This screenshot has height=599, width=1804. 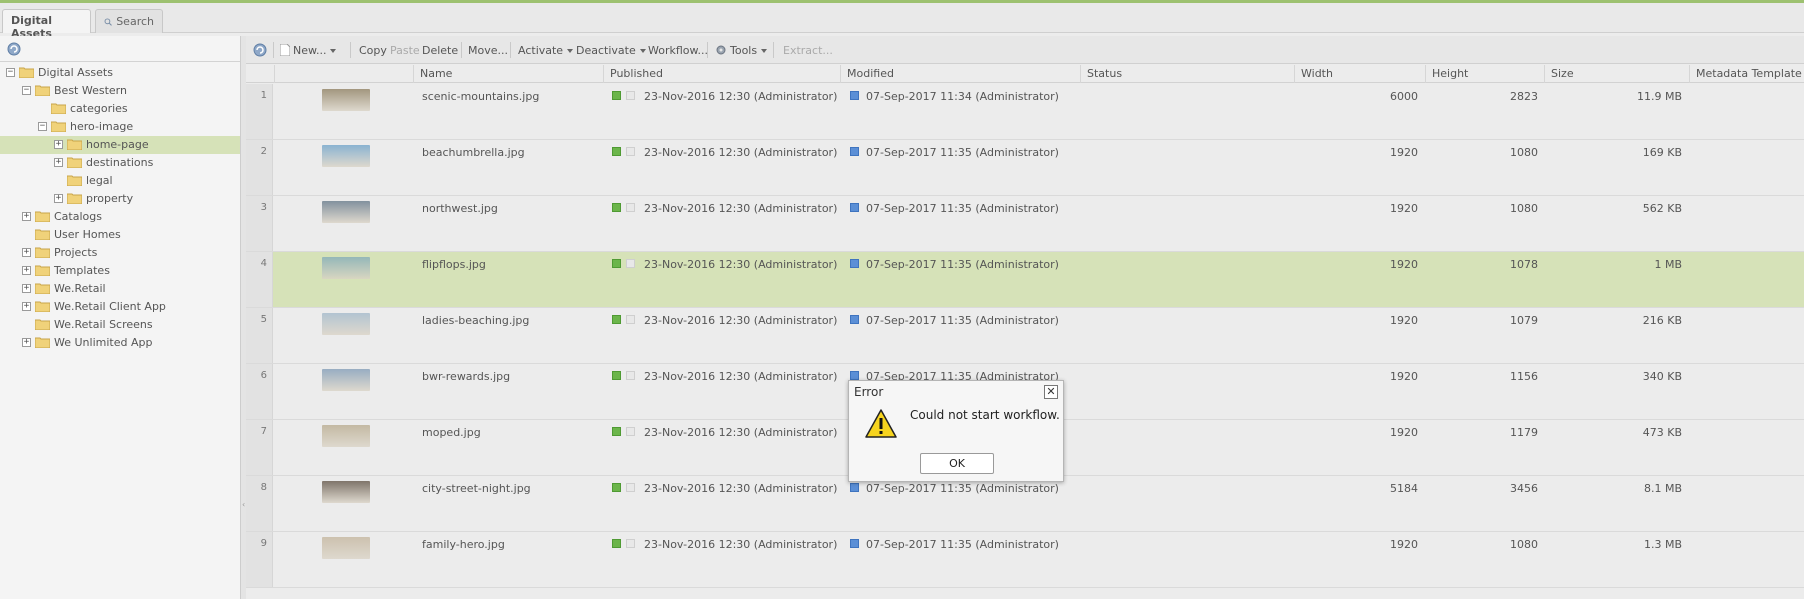 I want to click on row-number: 1, so click(x=259, y=111).